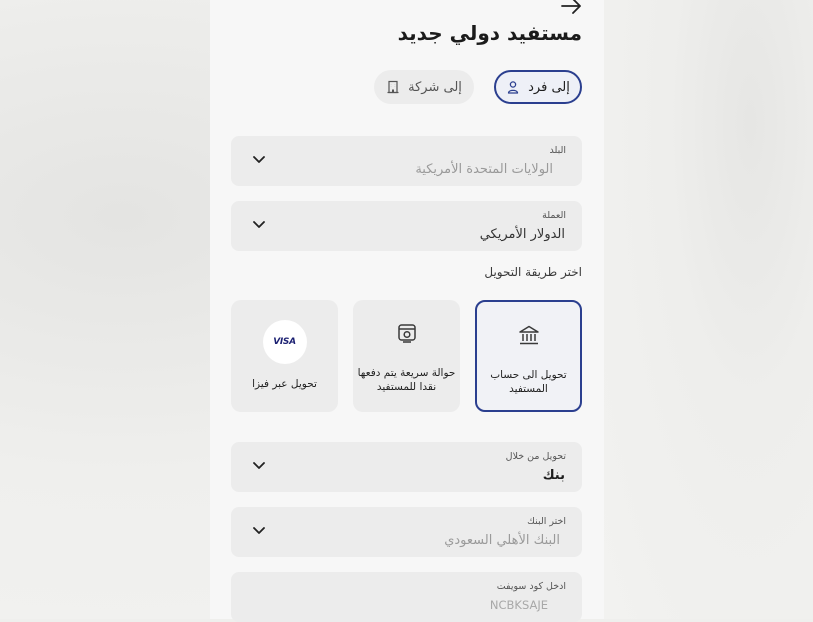 The height and width of the screenshot is (622, 813). I want to click on method-visa-card: VISA تحويل عبر فيزا, so click(284, 356).